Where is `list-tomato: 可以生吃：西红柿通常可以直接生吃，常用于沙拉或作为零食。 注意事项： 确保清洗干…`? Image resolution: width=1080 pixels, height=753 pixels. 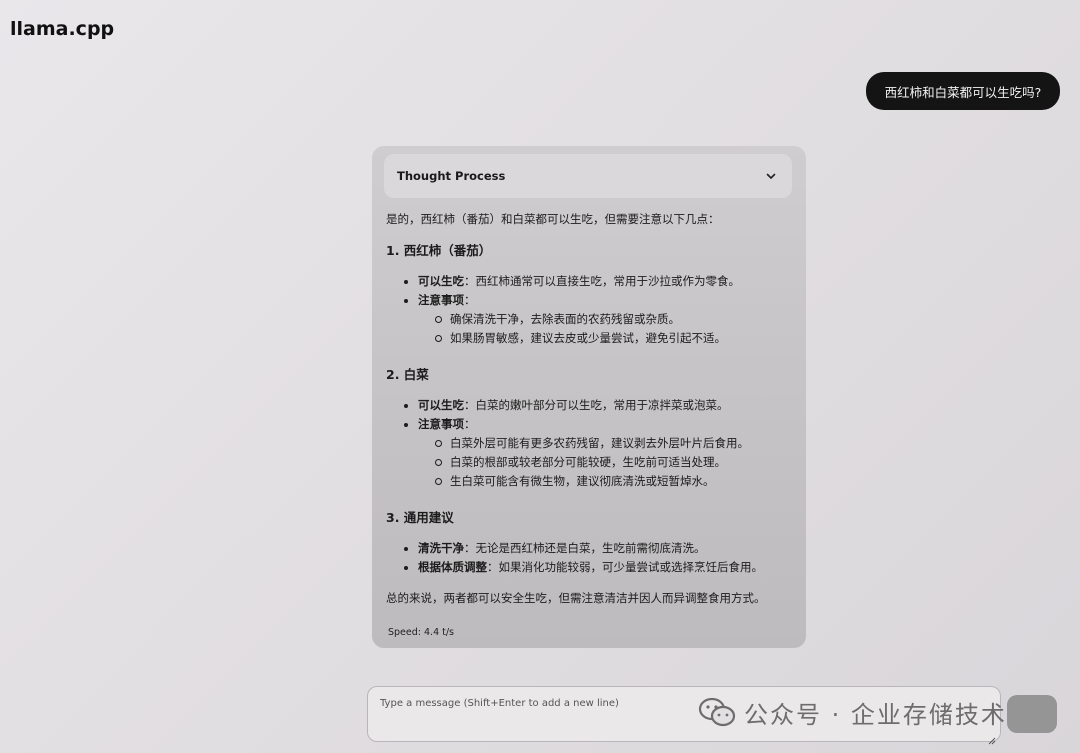 list-tomato: 可以生吃：西红柿通常可以直接生吃，常用于沙拉或作为零食。 注意事项： 确保清洗干… is located at coordinates (591, 310).